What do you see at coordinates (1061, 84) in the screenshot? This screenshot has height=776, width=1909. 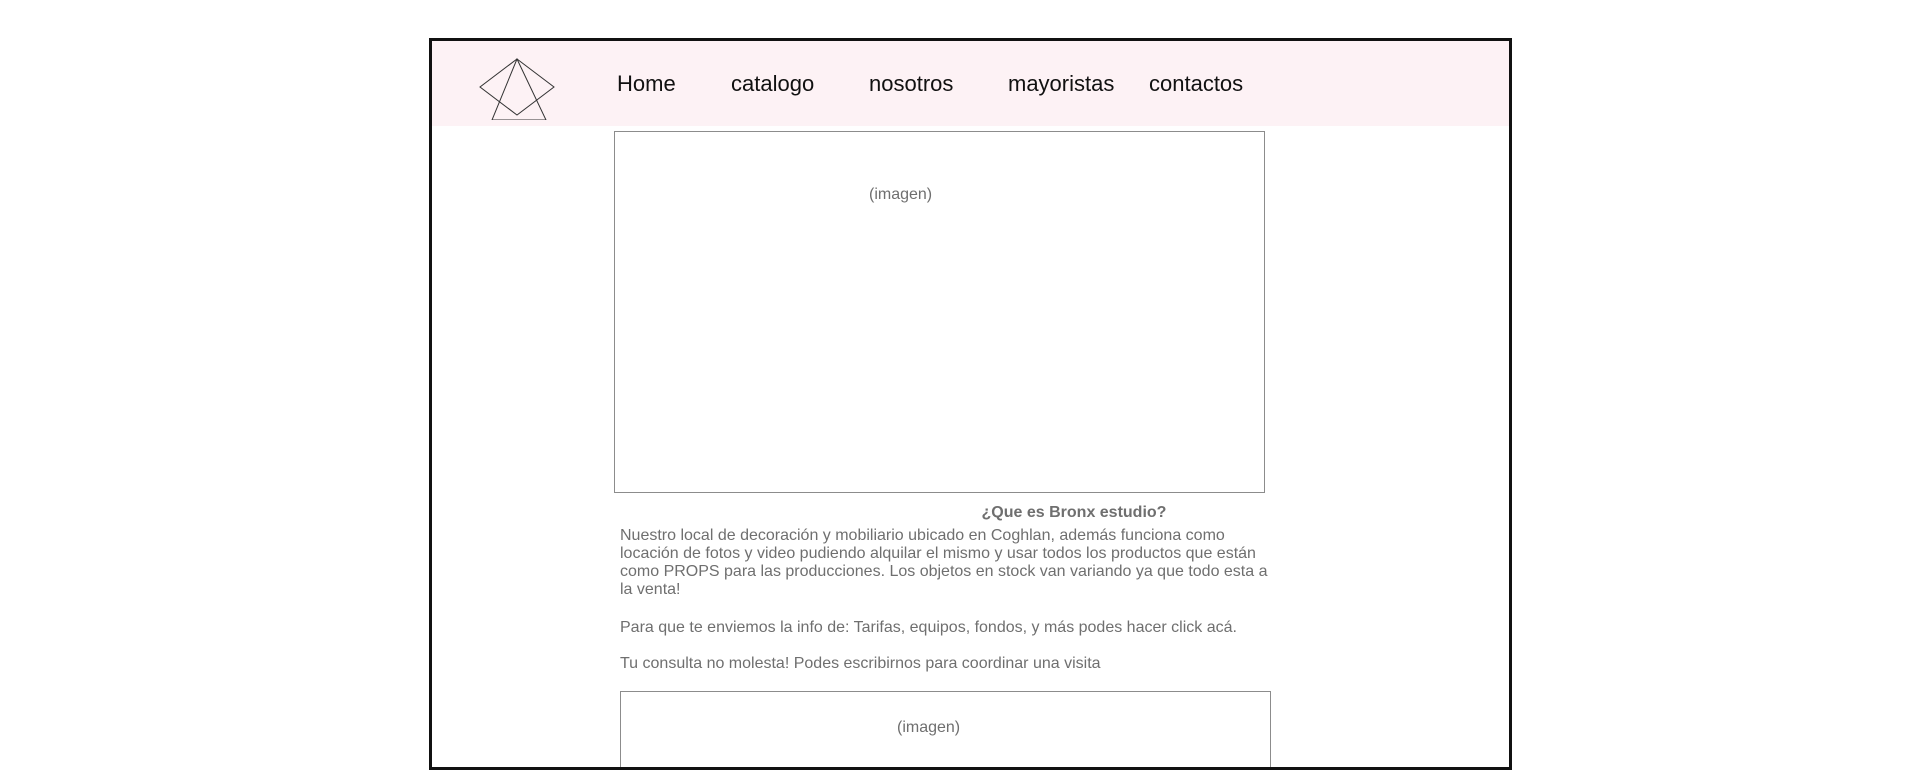 I see `nav-mayoristas: mayoristas` at bounding box center [1061, 84].